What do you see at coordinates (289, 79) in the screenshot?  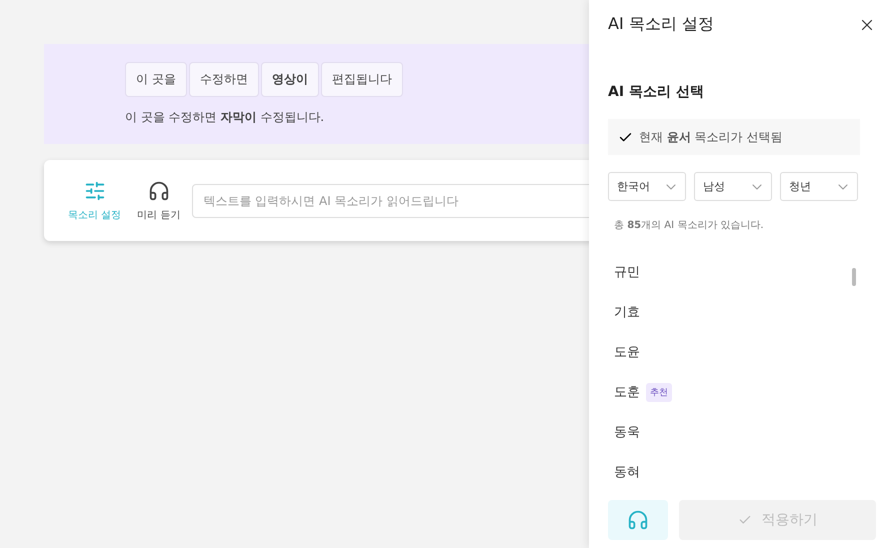 I see `word-chip: 영상이` at bounding box center [289, 79].